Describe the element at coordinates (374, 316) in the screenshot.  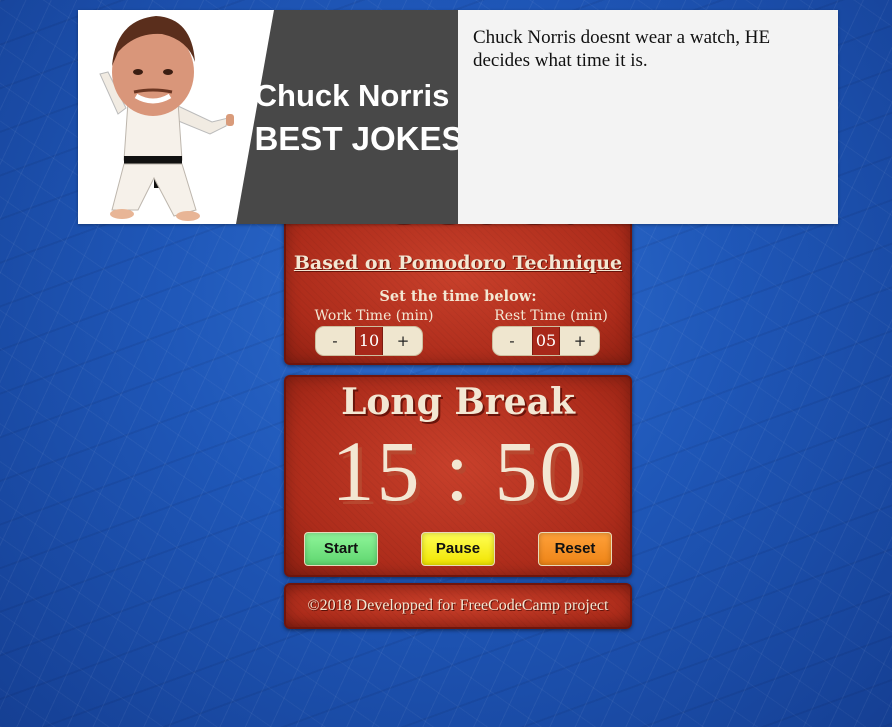
I see `work-time-label: Work Time (min)` at that location.